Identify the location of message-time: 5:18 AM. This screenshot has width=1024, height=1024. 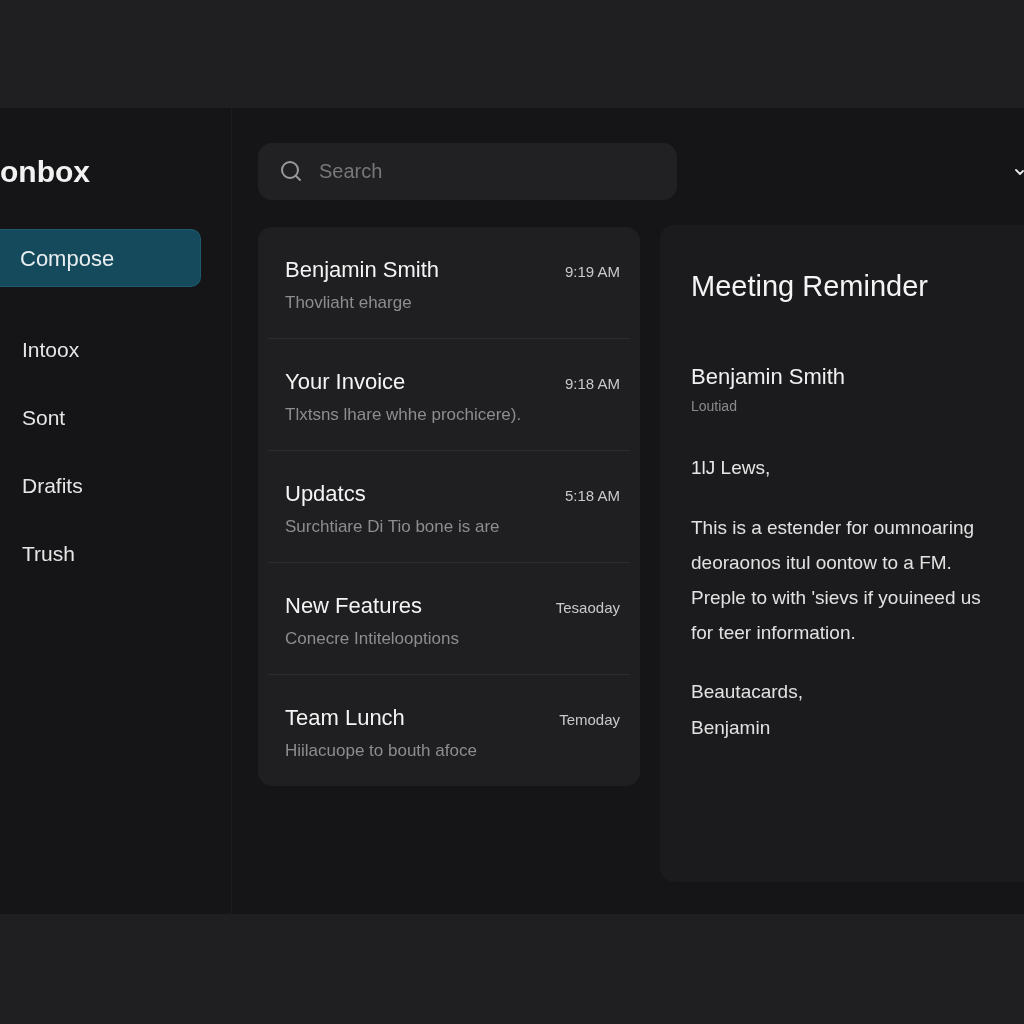
(592, 496).